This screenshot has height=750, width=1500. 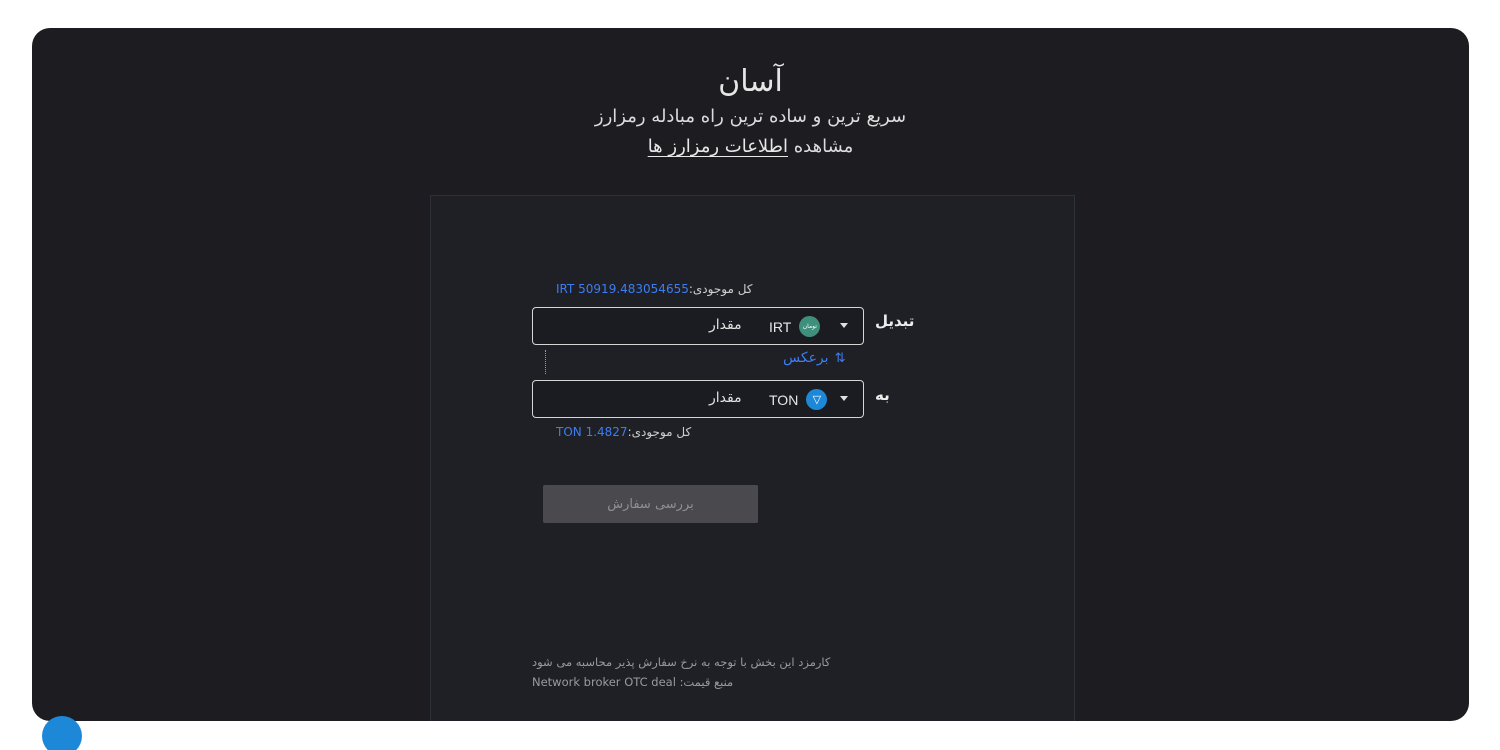 What do you see at coordinates (795, 326) in the screenshot?
I see `from-coin-select: IRT تومان` at bounding box center [795, 326].